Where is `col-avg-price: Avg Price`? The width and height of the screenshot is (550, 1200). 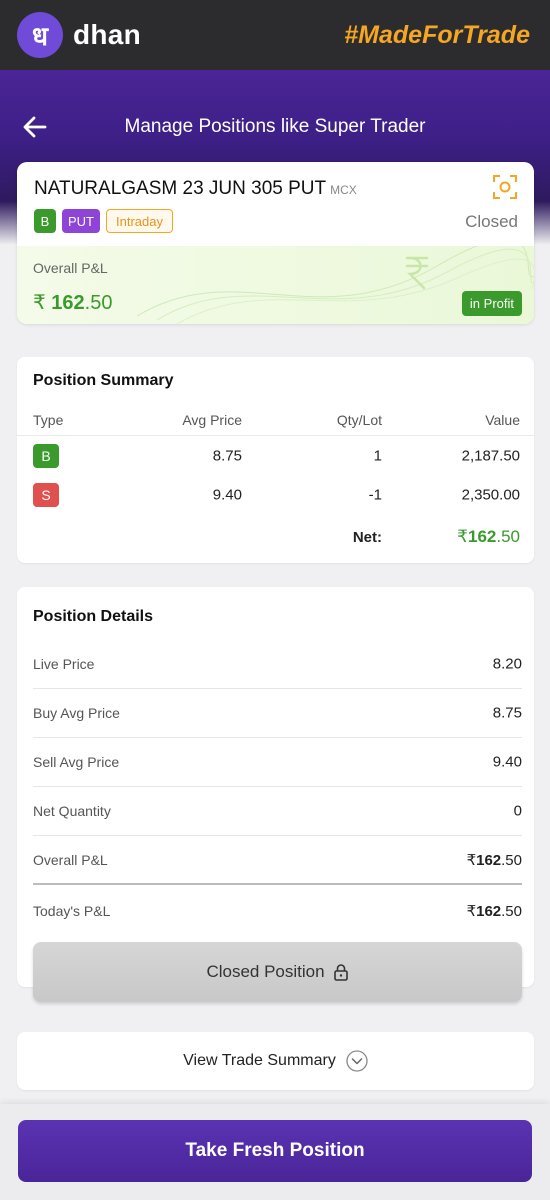
col-avg-price: Avg Price is located at coordinates (212, 420).